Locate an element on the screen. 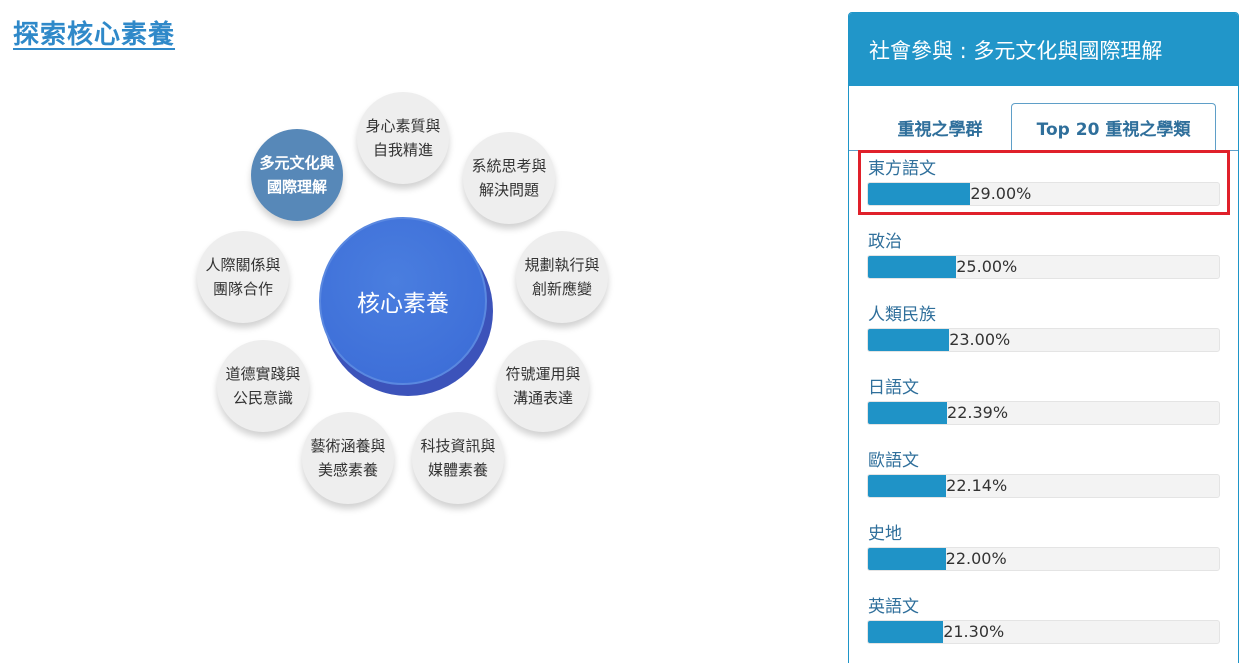 Image resolution: width=1245 pixels, height=663 pixels. progress-value: 21.30% is located at coordinates (974, 631).